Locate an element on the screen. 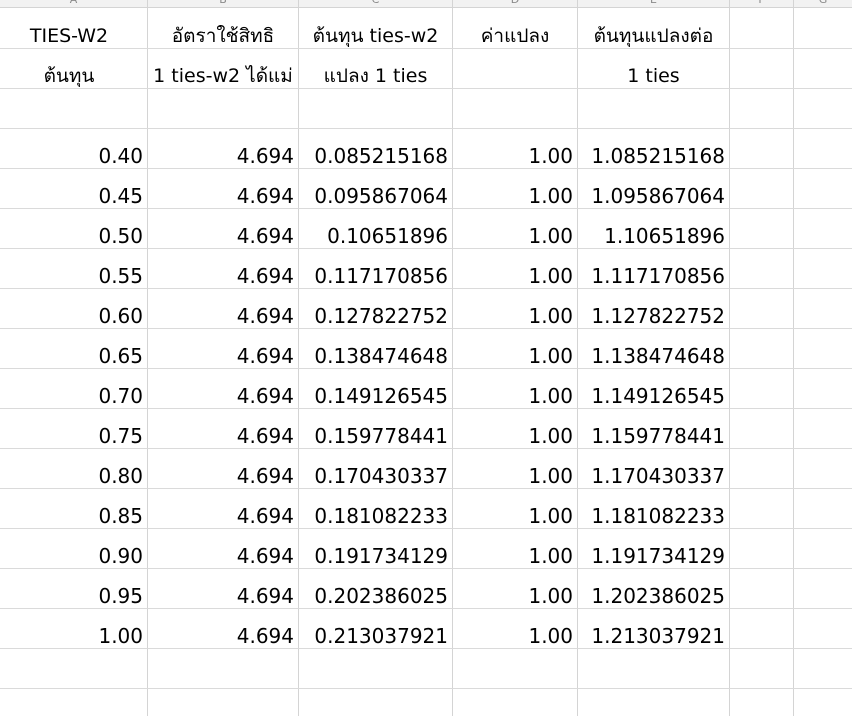 This screenshot has height=716, width=852. cell-e-total-cost: 1.213037921 is located at coordinates (653, 636).